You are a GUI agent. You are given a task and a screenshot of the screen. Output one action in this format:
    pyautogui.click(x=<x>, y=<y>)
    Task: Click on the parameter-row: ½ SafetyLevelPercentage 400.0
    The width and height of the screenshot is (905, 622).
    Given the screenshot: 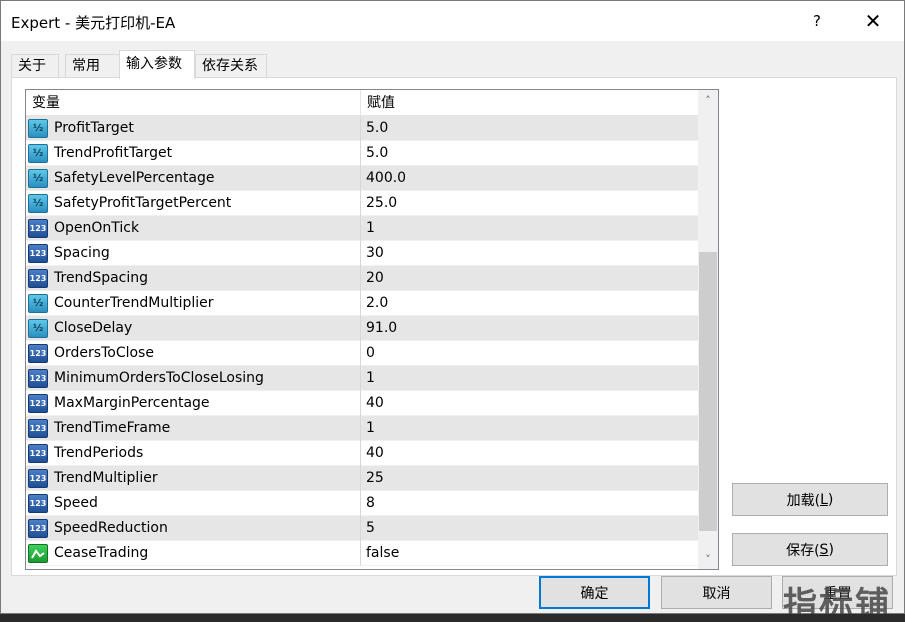 What is the action you would take?
    pyautogui.click(x=362, y=178)
    